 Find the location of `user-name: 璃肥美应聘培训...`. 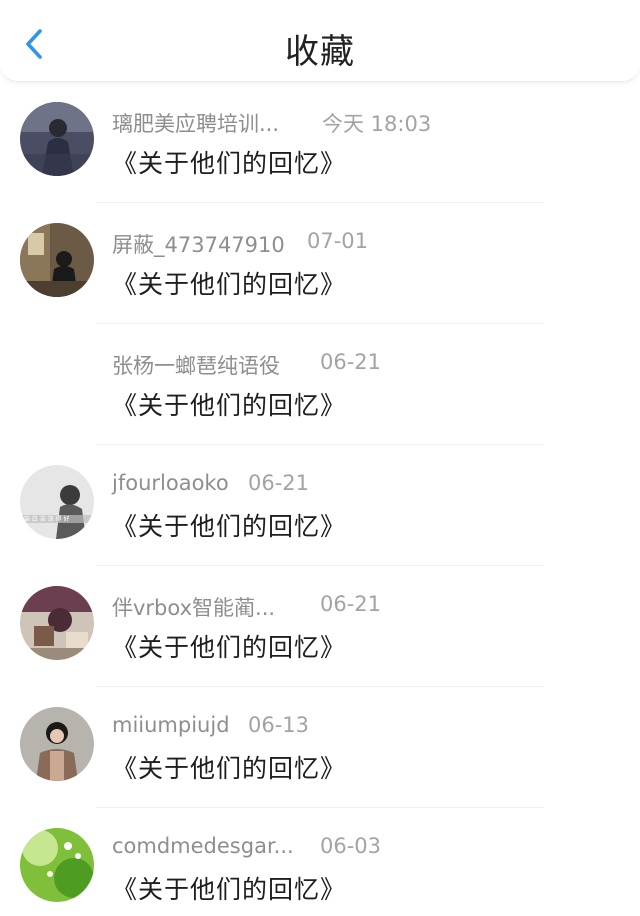

user-name: 璃肥美应聘培训... is located at coordinates (195, 123).